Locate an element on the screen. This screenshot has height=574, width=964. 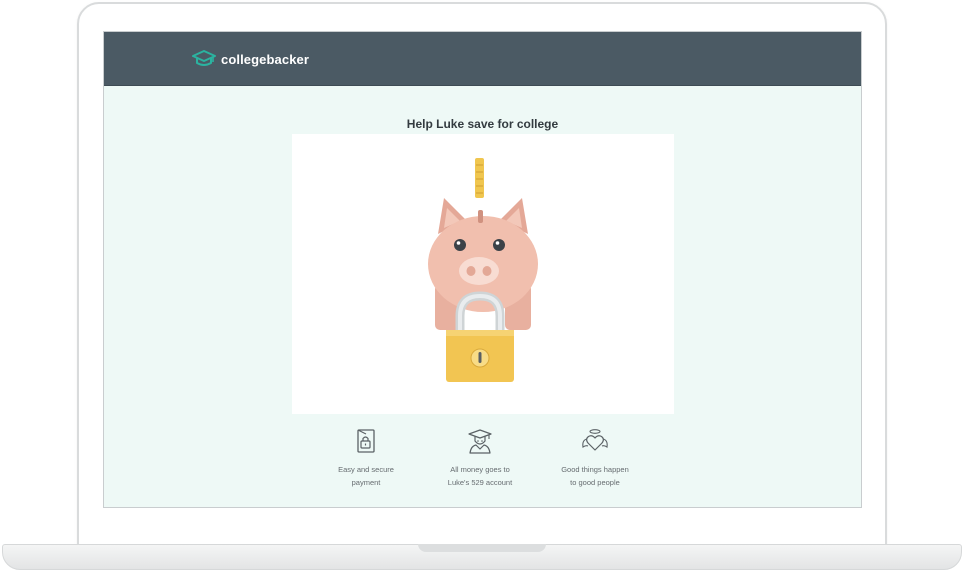
coin-icon is located at coordinates (479, 178).